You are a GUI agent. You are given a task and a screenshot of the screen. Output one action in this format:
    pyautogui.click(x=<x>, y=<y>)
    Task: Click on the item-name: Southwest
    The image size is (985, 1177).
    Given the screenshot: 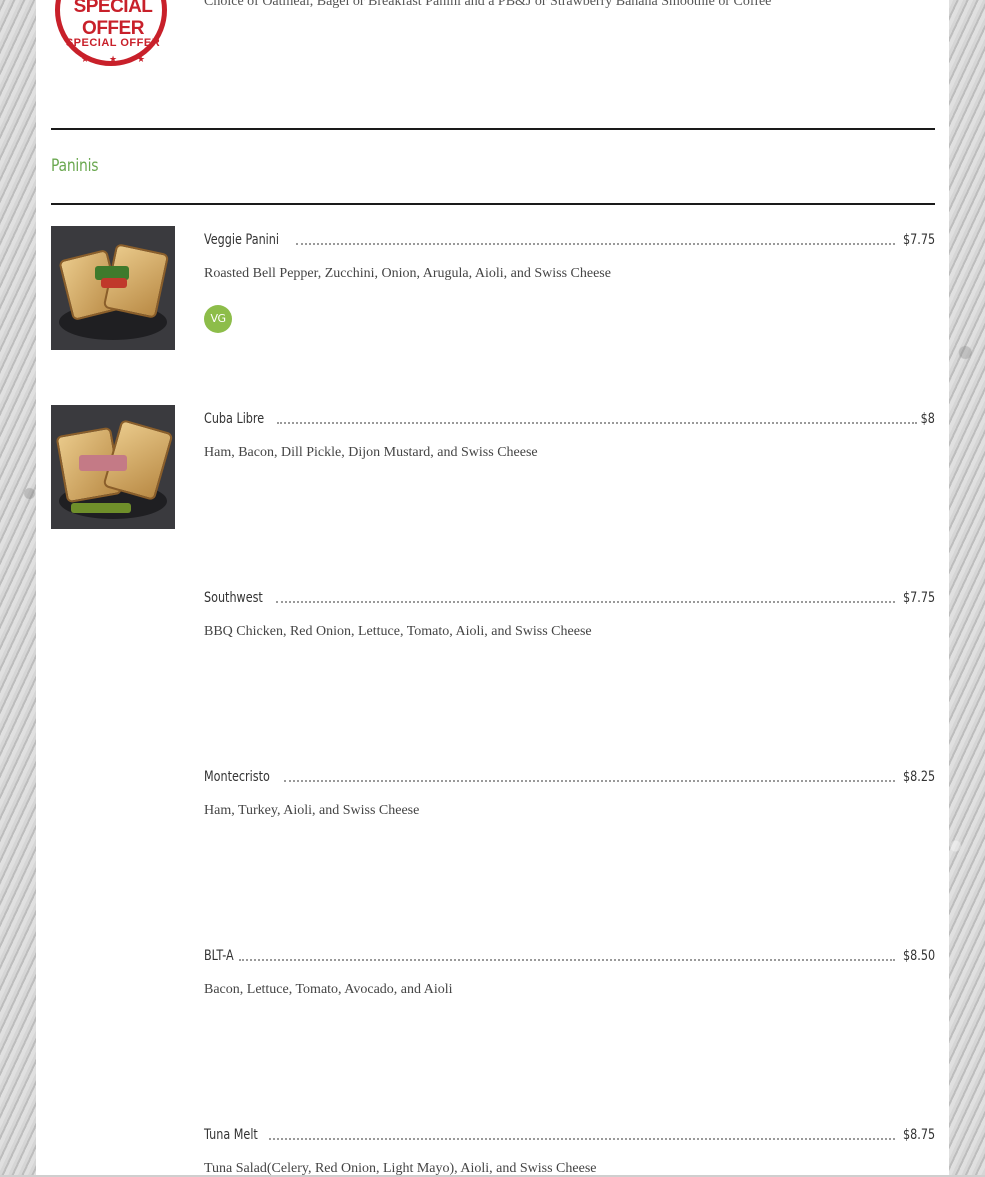 What is the action you would take?
    pyautogui.click(x=233, y=598)
    